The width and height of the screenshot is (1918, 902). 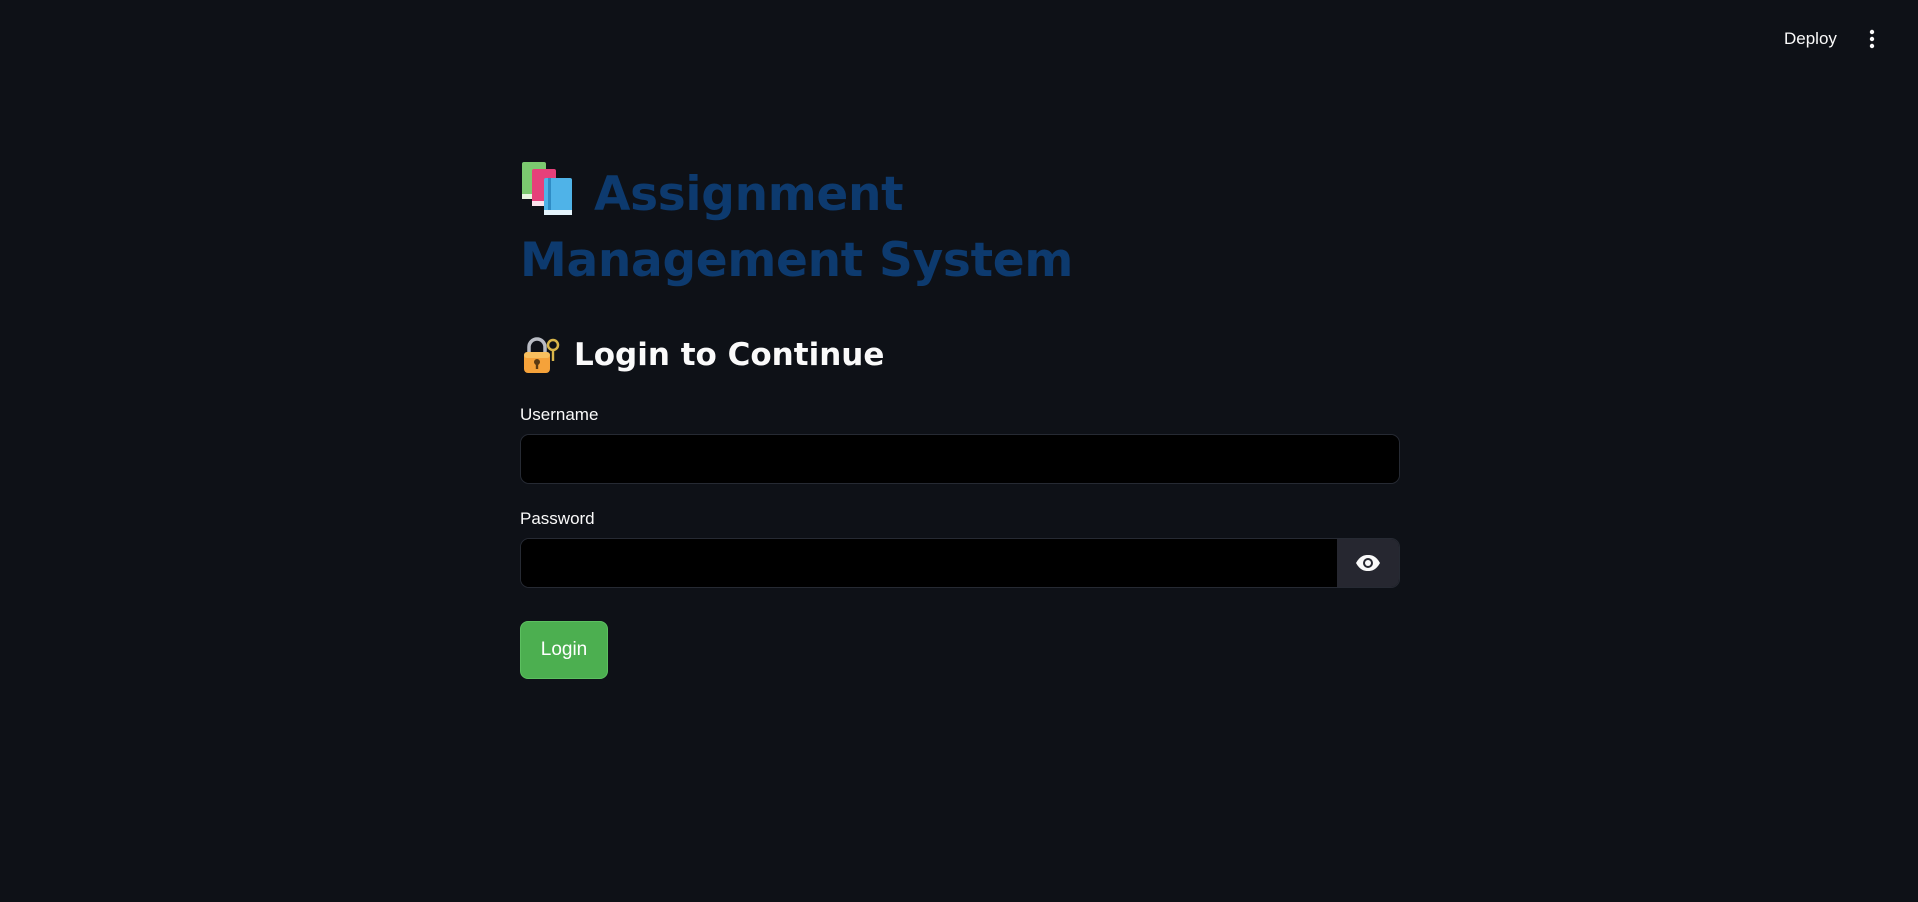 I want to click on password-field-container, so click(x=960, y=563).